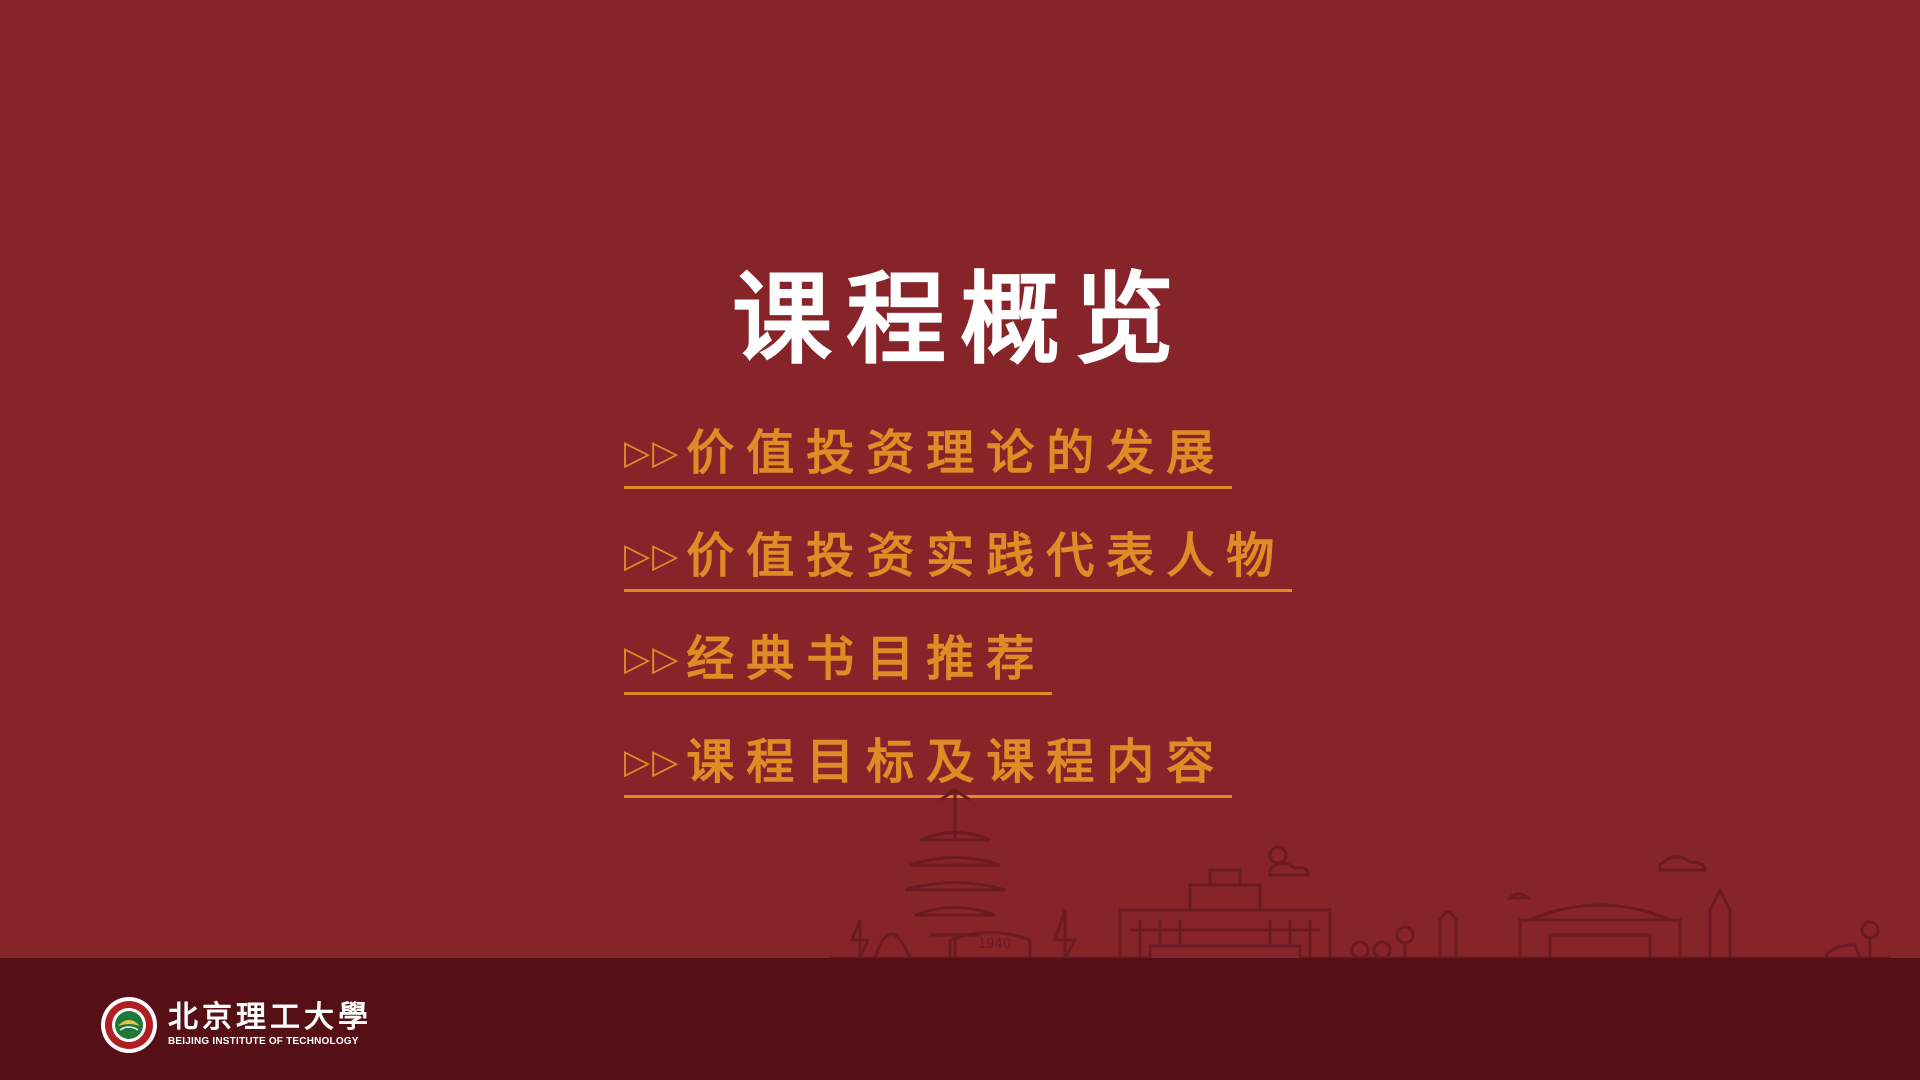 The image size is (1920, 1080). Describe the element at coordinates (129, 1025) in the screenshot. I see `university-emblem-icon` at that location.